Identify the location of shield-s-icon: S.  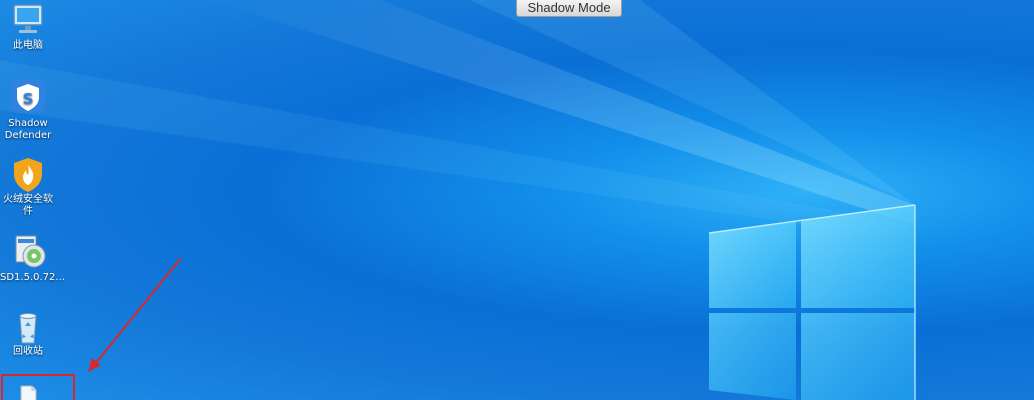
(28, 96).